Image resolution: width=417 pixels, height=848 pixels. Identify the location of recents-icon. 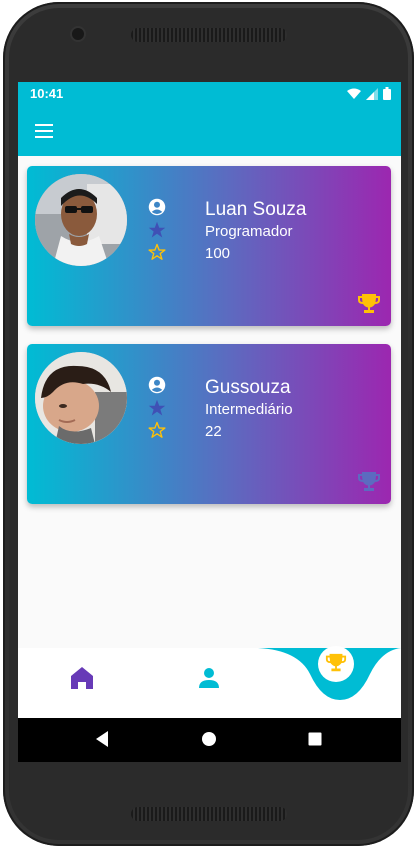
(315, 739).